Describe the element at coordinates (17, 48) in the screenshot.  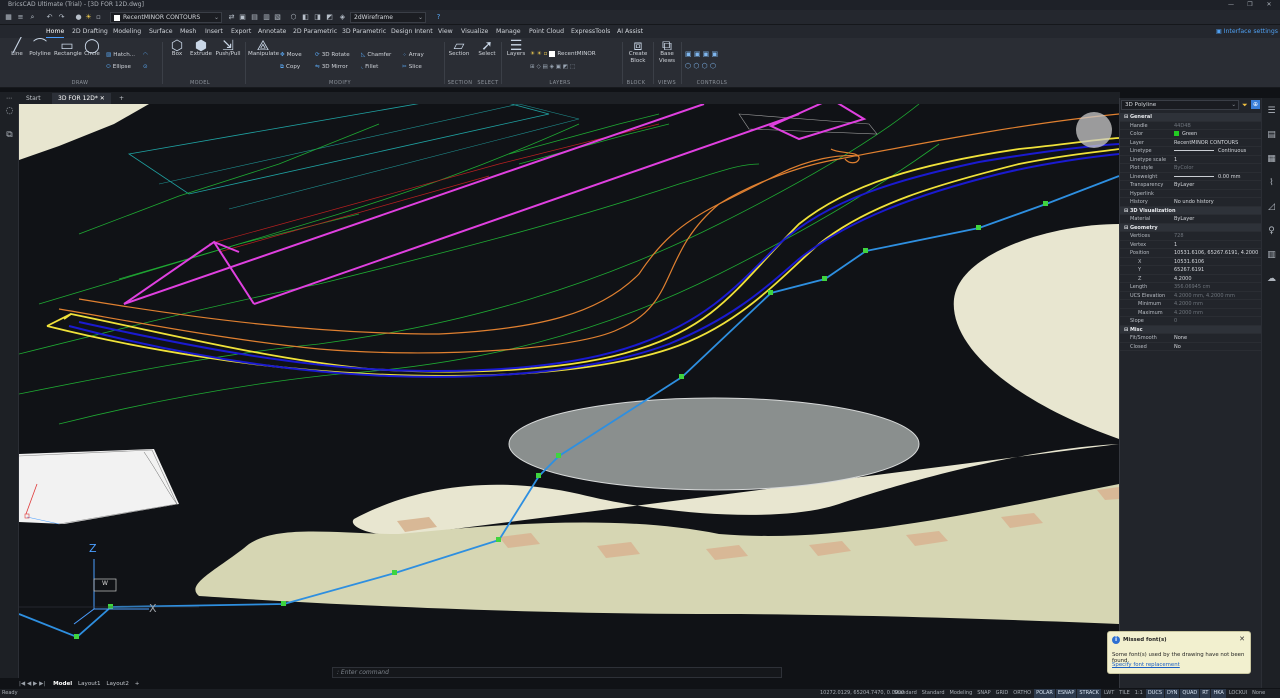
I see `line-button: ╱ Line` at that location.